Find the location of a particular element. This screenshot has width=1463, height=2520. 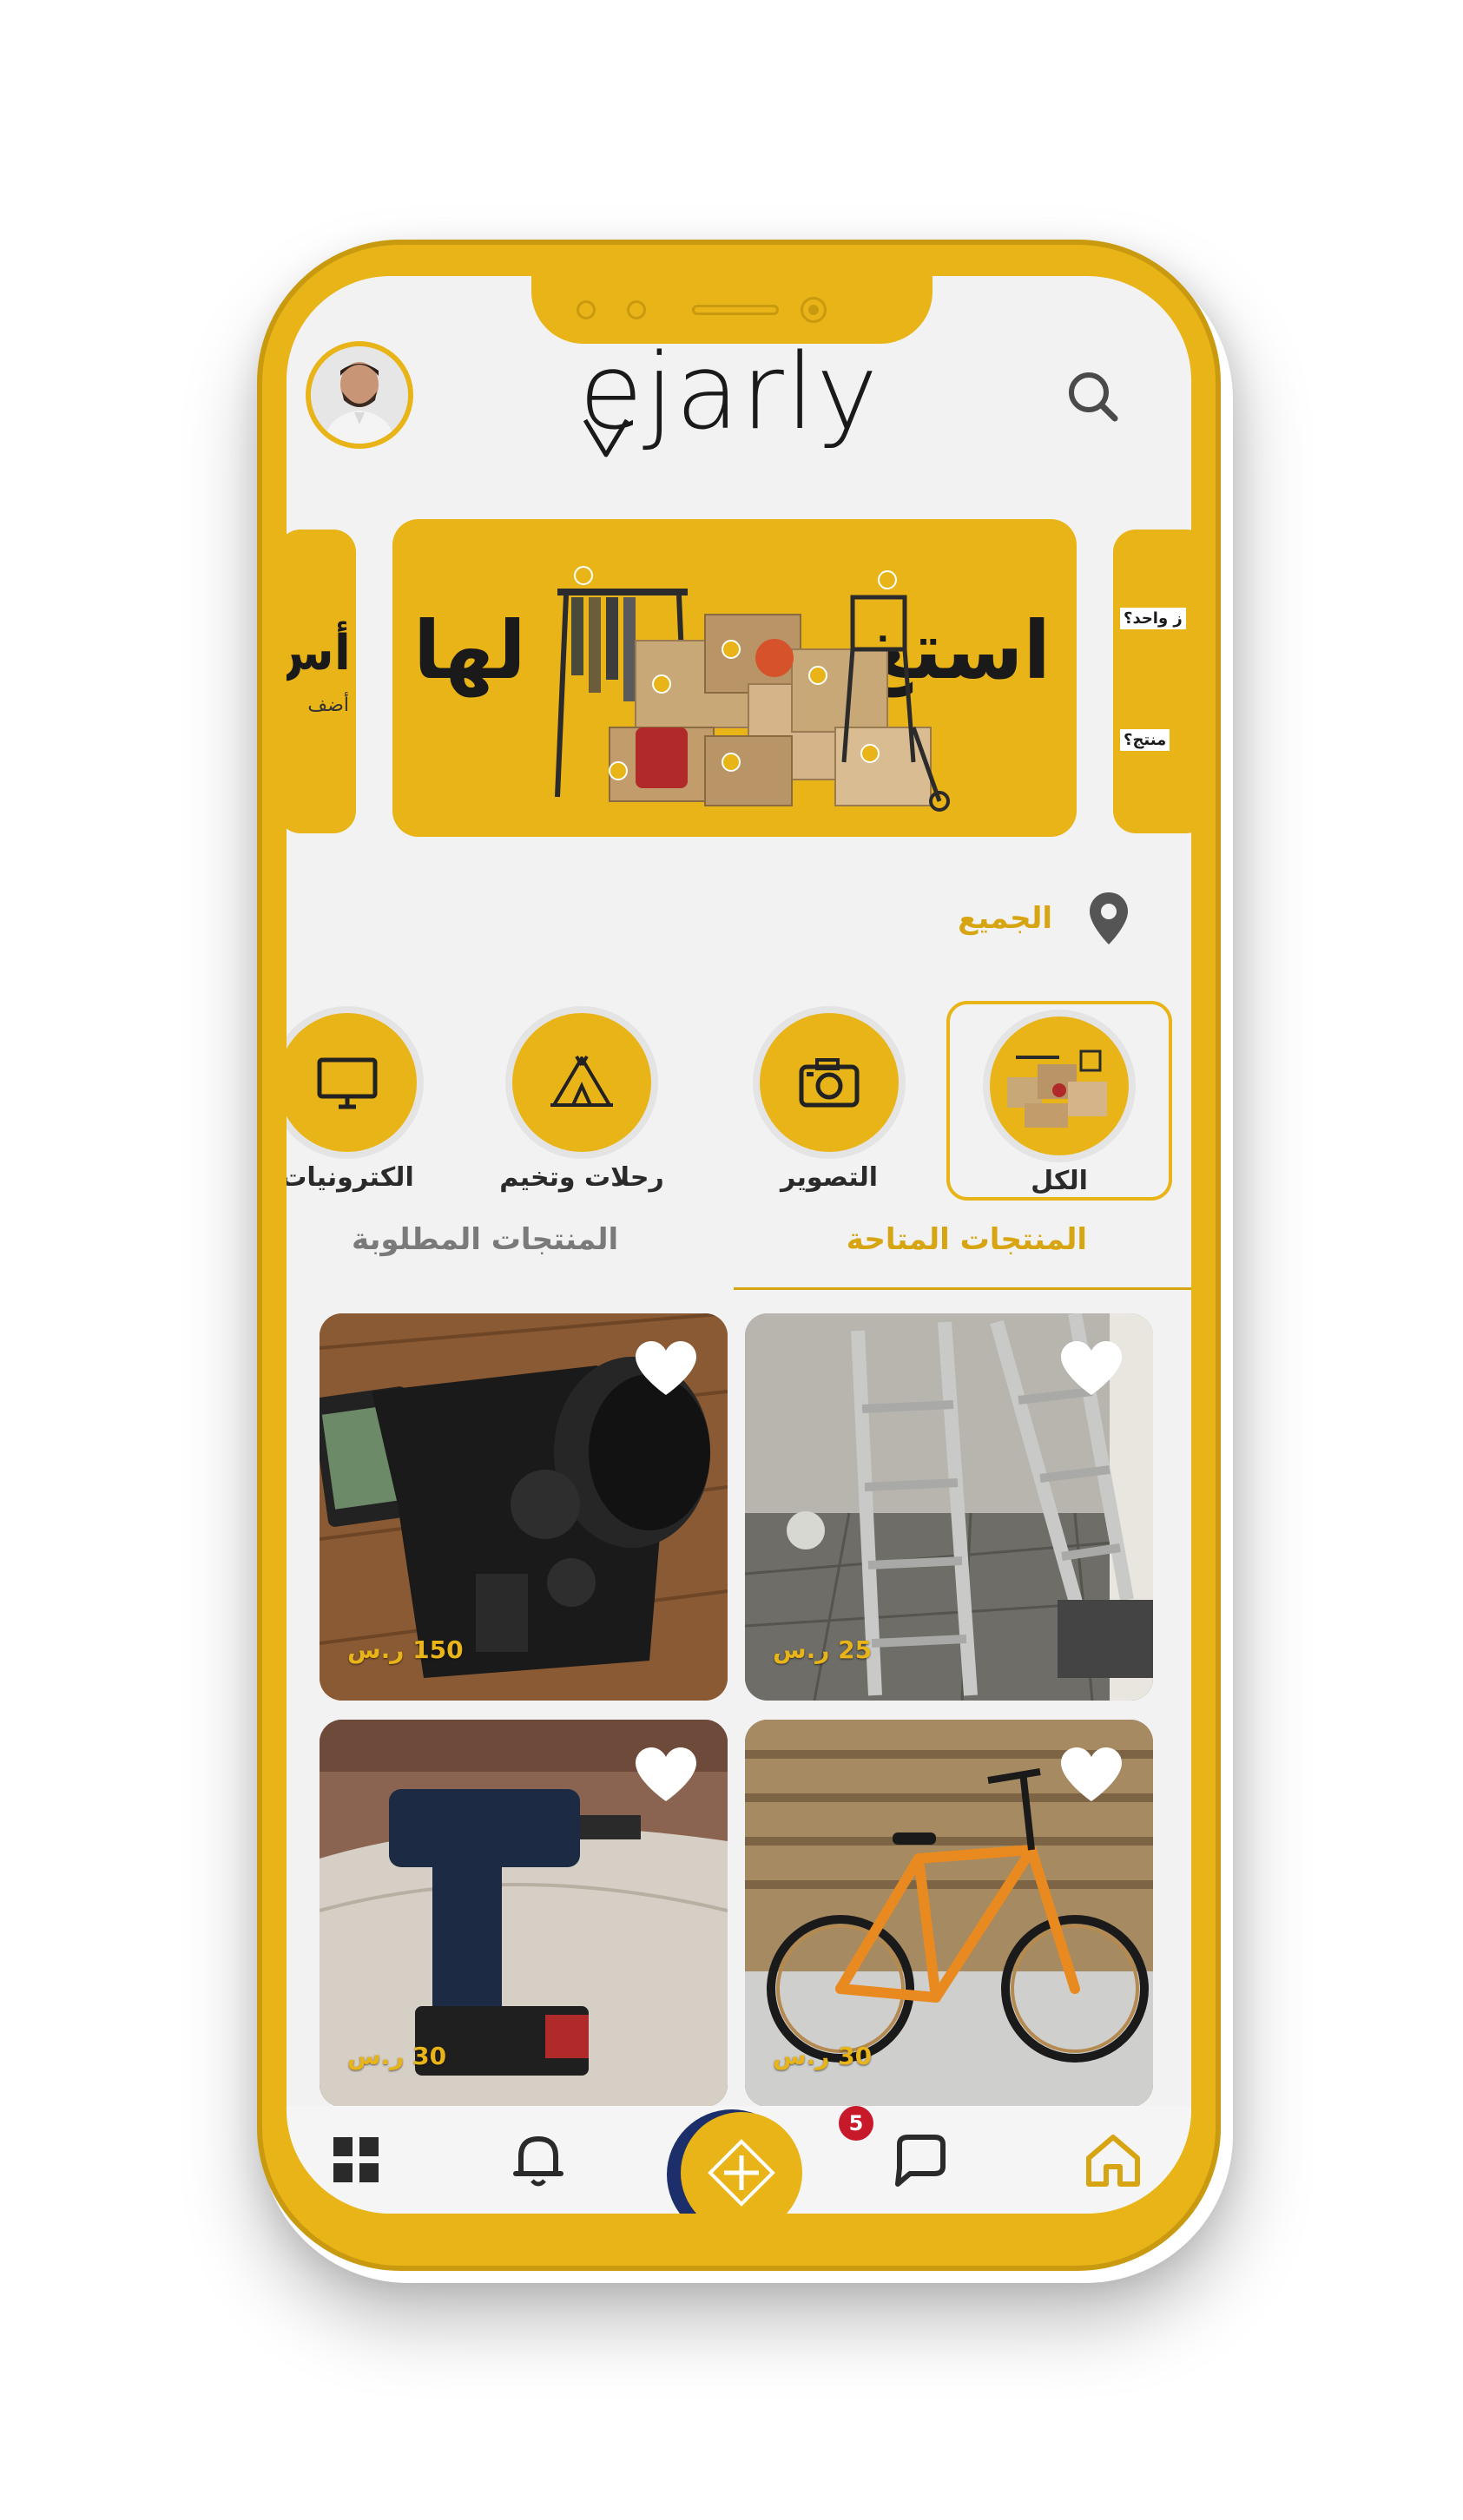

category-electronics: الكترونيات is located at coordinates (373, 1101).